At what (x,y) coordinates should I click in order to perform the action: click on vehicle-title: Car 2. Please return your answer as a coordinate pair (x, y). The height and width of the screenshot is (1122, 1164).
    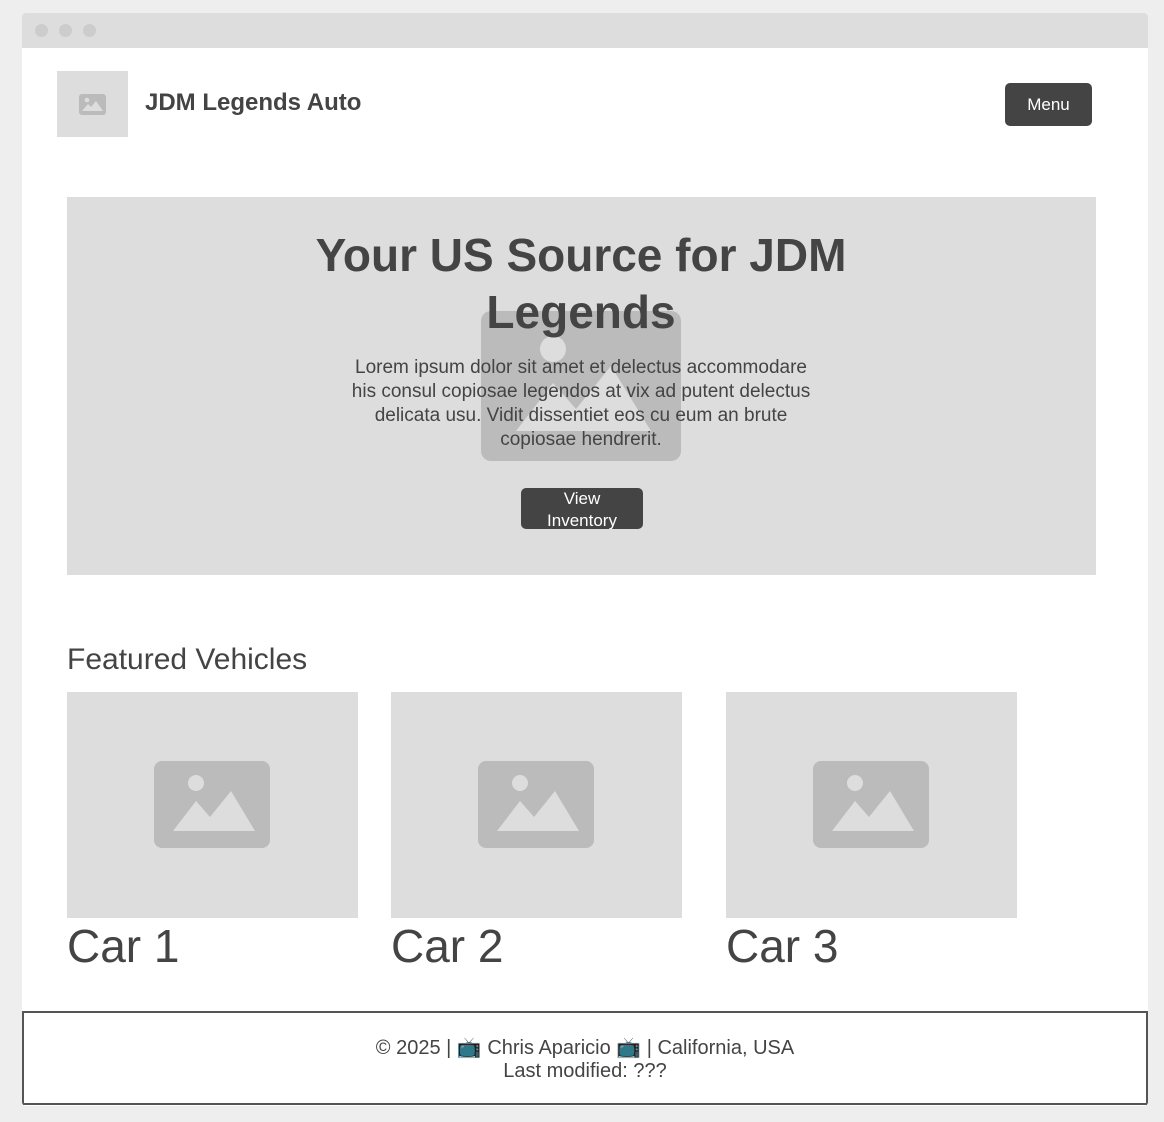
    Looking at the image, I should click on (536, 946).